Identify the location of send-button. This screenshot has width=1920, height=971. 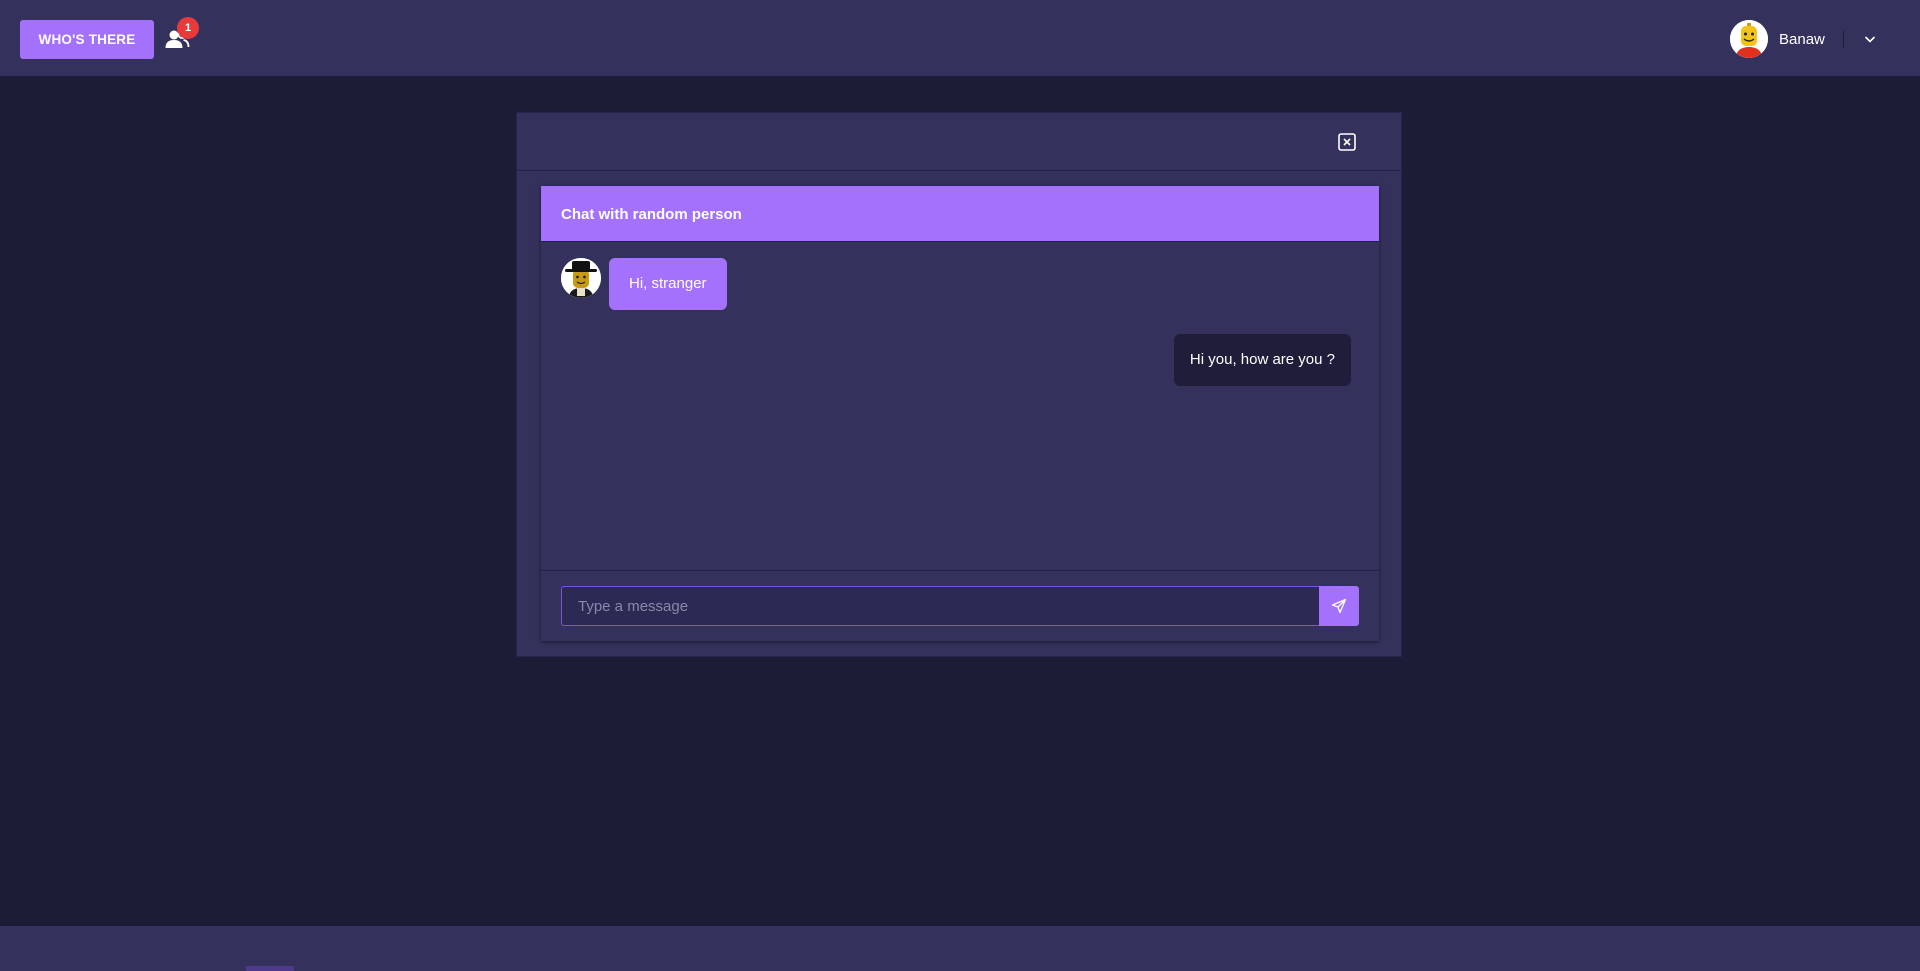
(1339, 606).